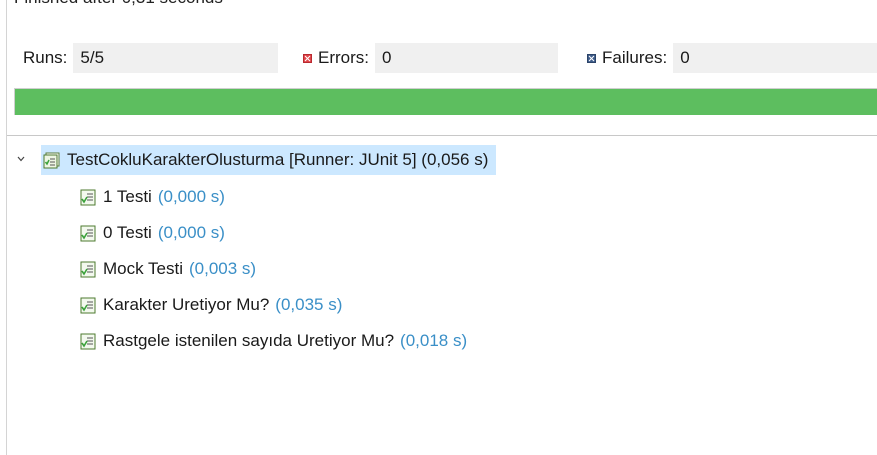  I want to click on runs-value: 5/5, so click(176, 58).